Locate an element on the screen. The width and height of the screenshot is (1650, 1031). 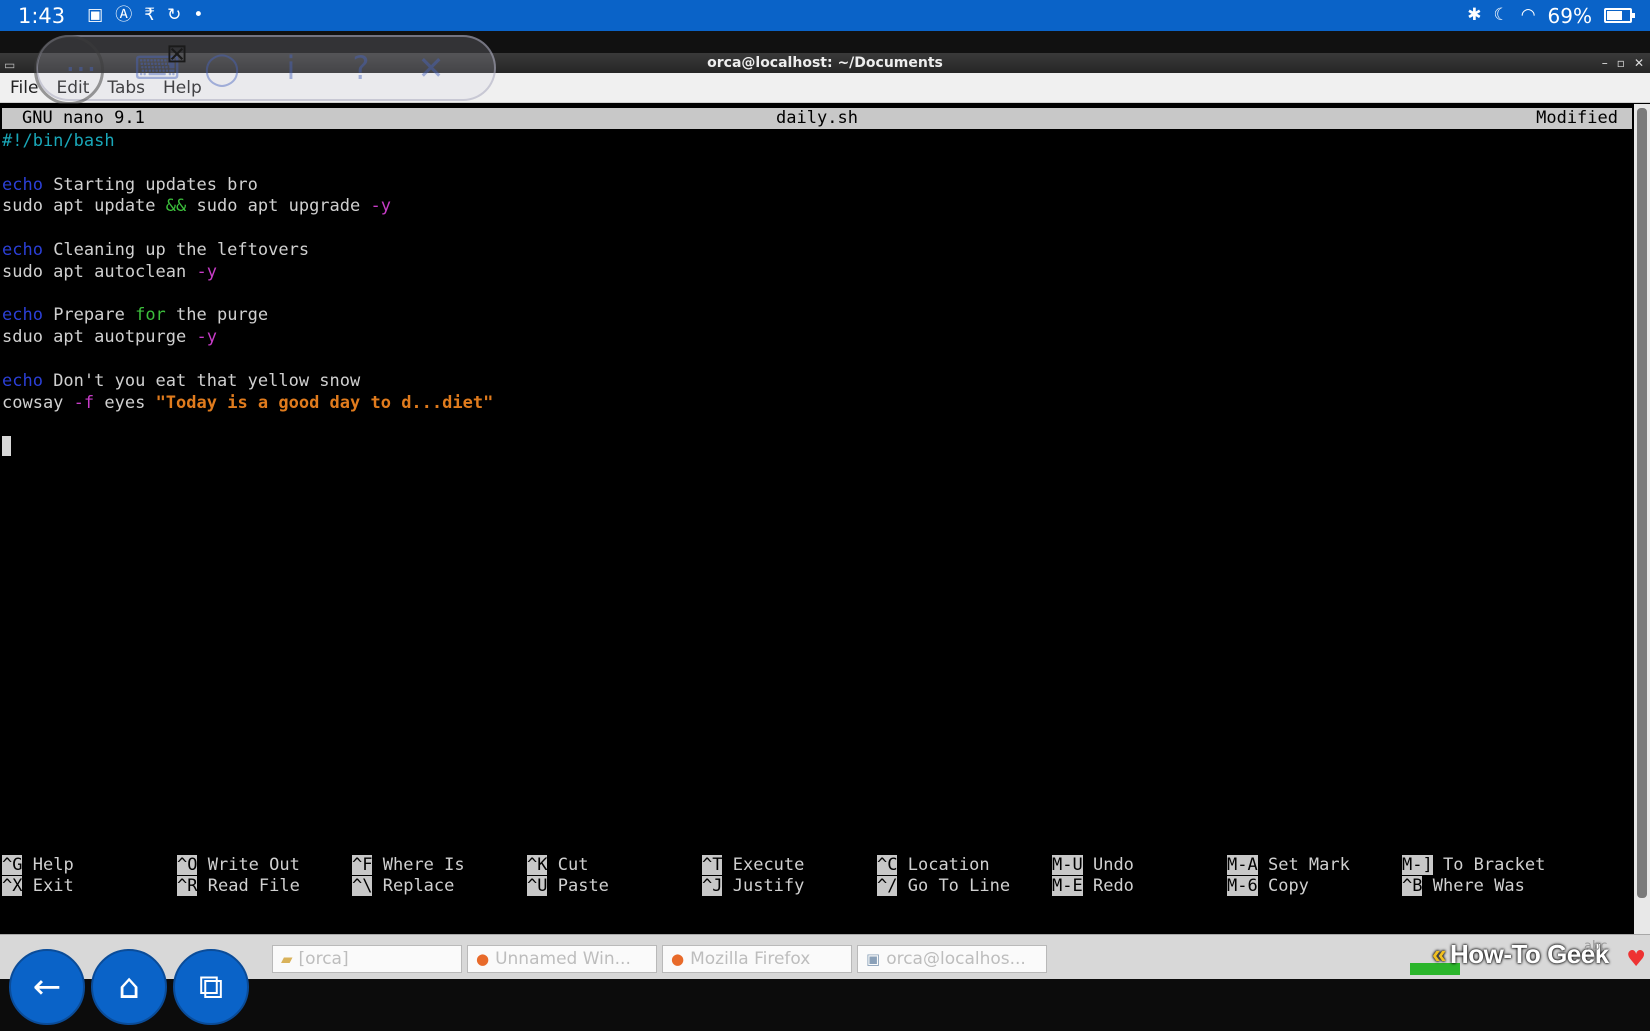
watermark-logo-icon: « is located at coordinates (1439, 954).